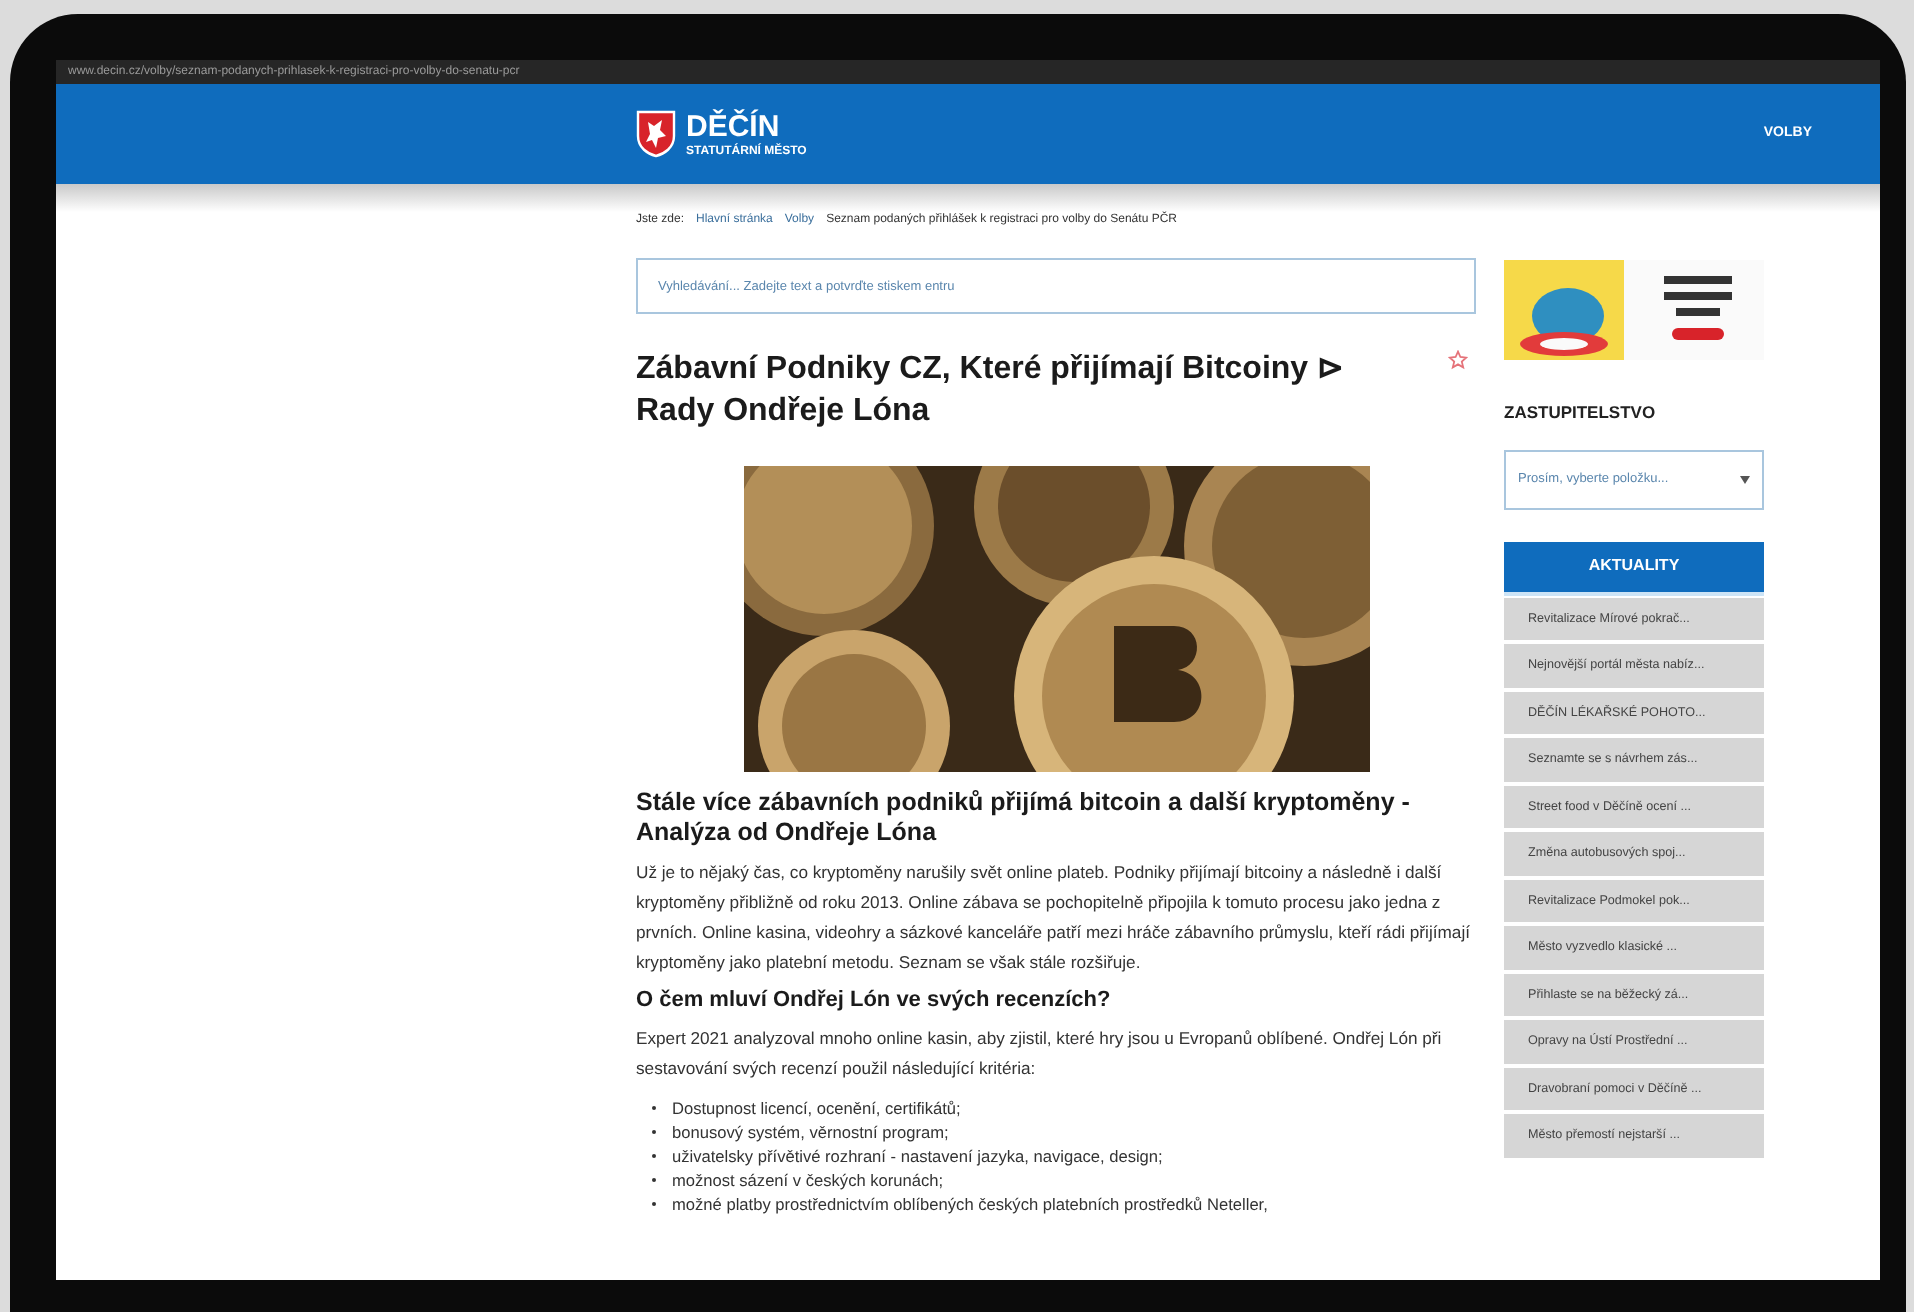 The height and width of the screenshot is (1312, 1914). Describe the element at coordinates (874, 1000) in the screenshot. I see `section-heading: O čem mluví Ondřej Lón ve svých recenzích?` at that location.